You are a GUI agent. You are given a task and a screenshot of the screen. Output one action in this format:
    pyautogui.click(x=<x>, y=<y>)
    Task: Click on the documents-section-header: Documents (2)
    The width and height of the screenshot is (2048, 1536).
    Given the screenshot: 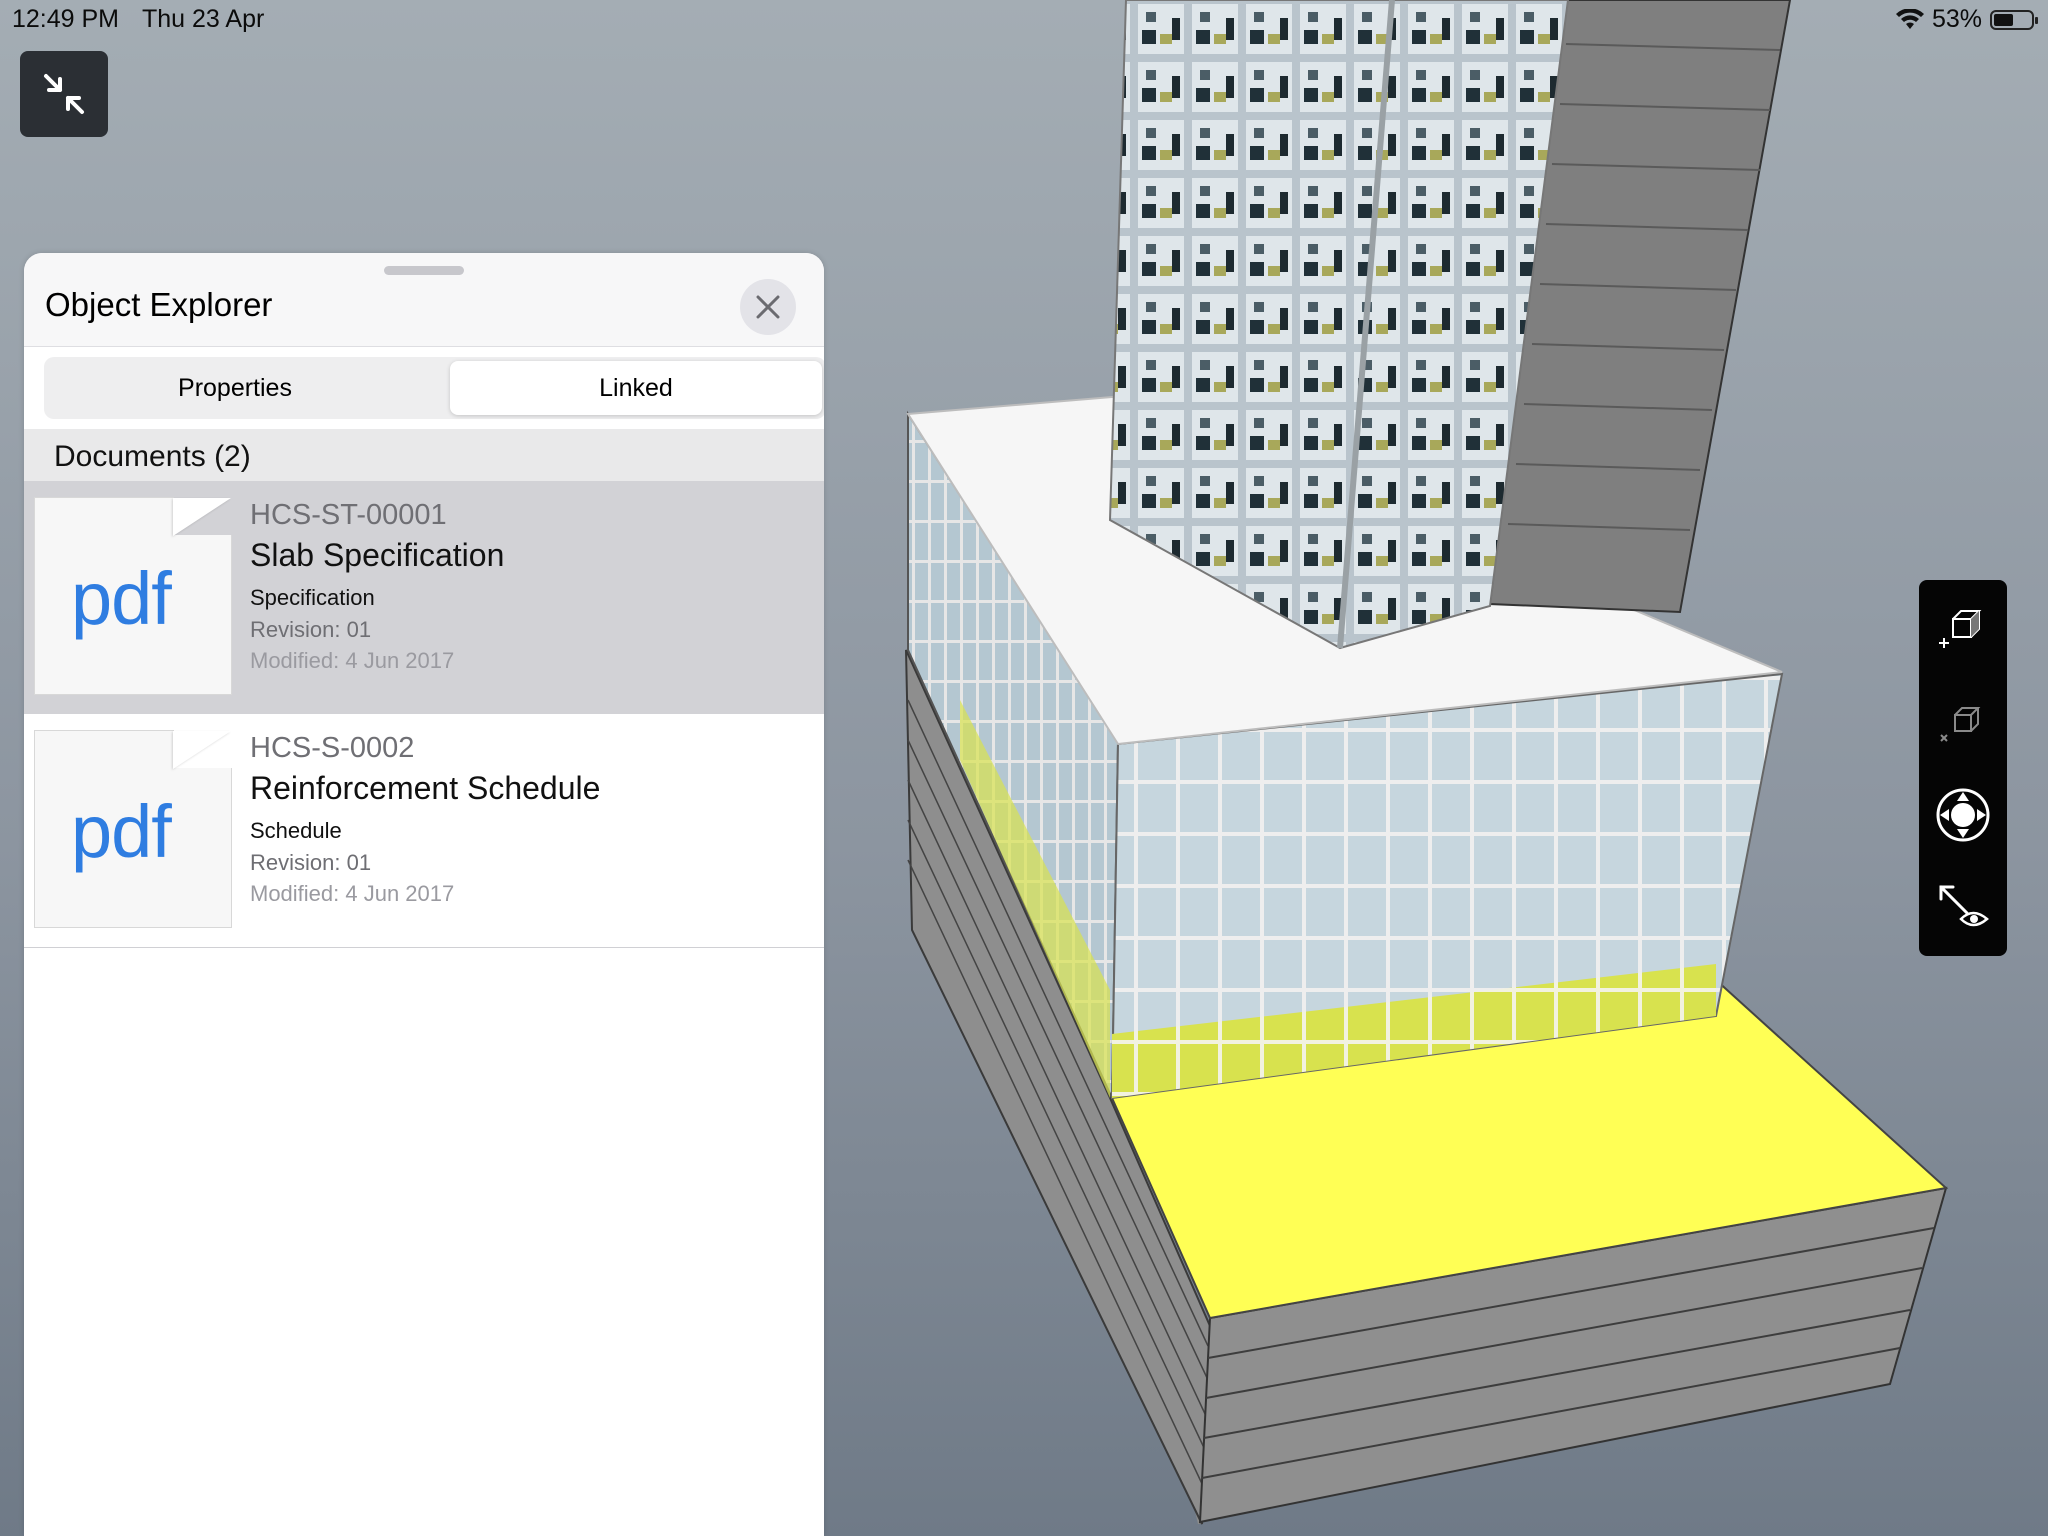 What is the action you would take?
    pyautogui.click(x=424, y=455)
    